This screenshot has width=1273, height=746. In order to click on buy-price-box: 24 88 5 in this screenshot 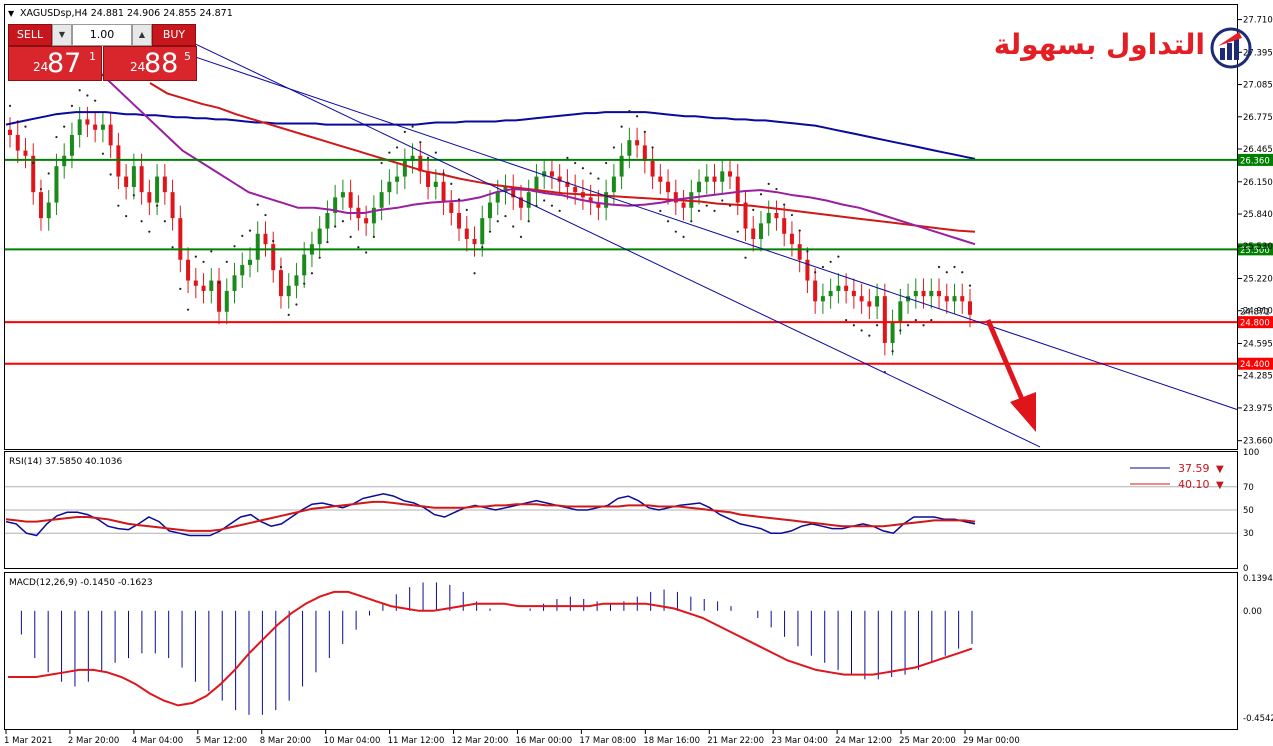, I will do `click(150, 63)`.